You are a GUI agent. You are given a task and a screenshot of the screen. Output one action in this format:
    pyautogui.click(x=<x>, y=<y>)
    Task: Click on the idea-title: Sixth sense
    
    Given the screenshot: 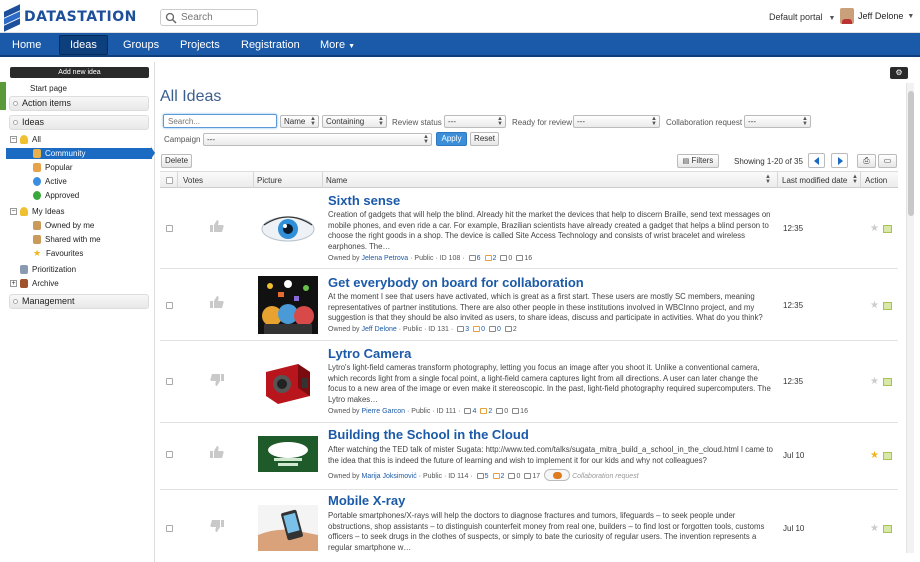 What is the action you would take?
    pyautogui.click(x=364, y=200)
    